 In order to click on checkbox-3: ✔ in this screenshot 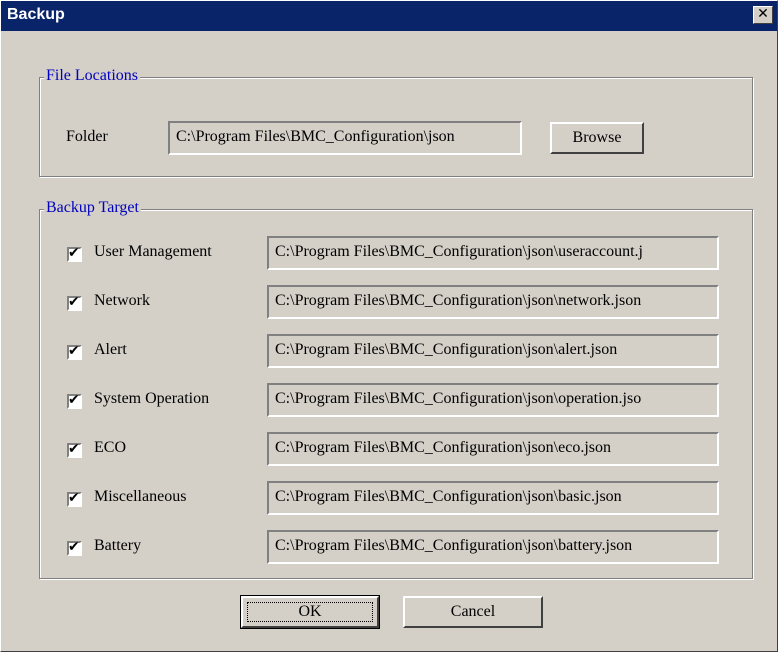, I will do `click(74, 400)`.